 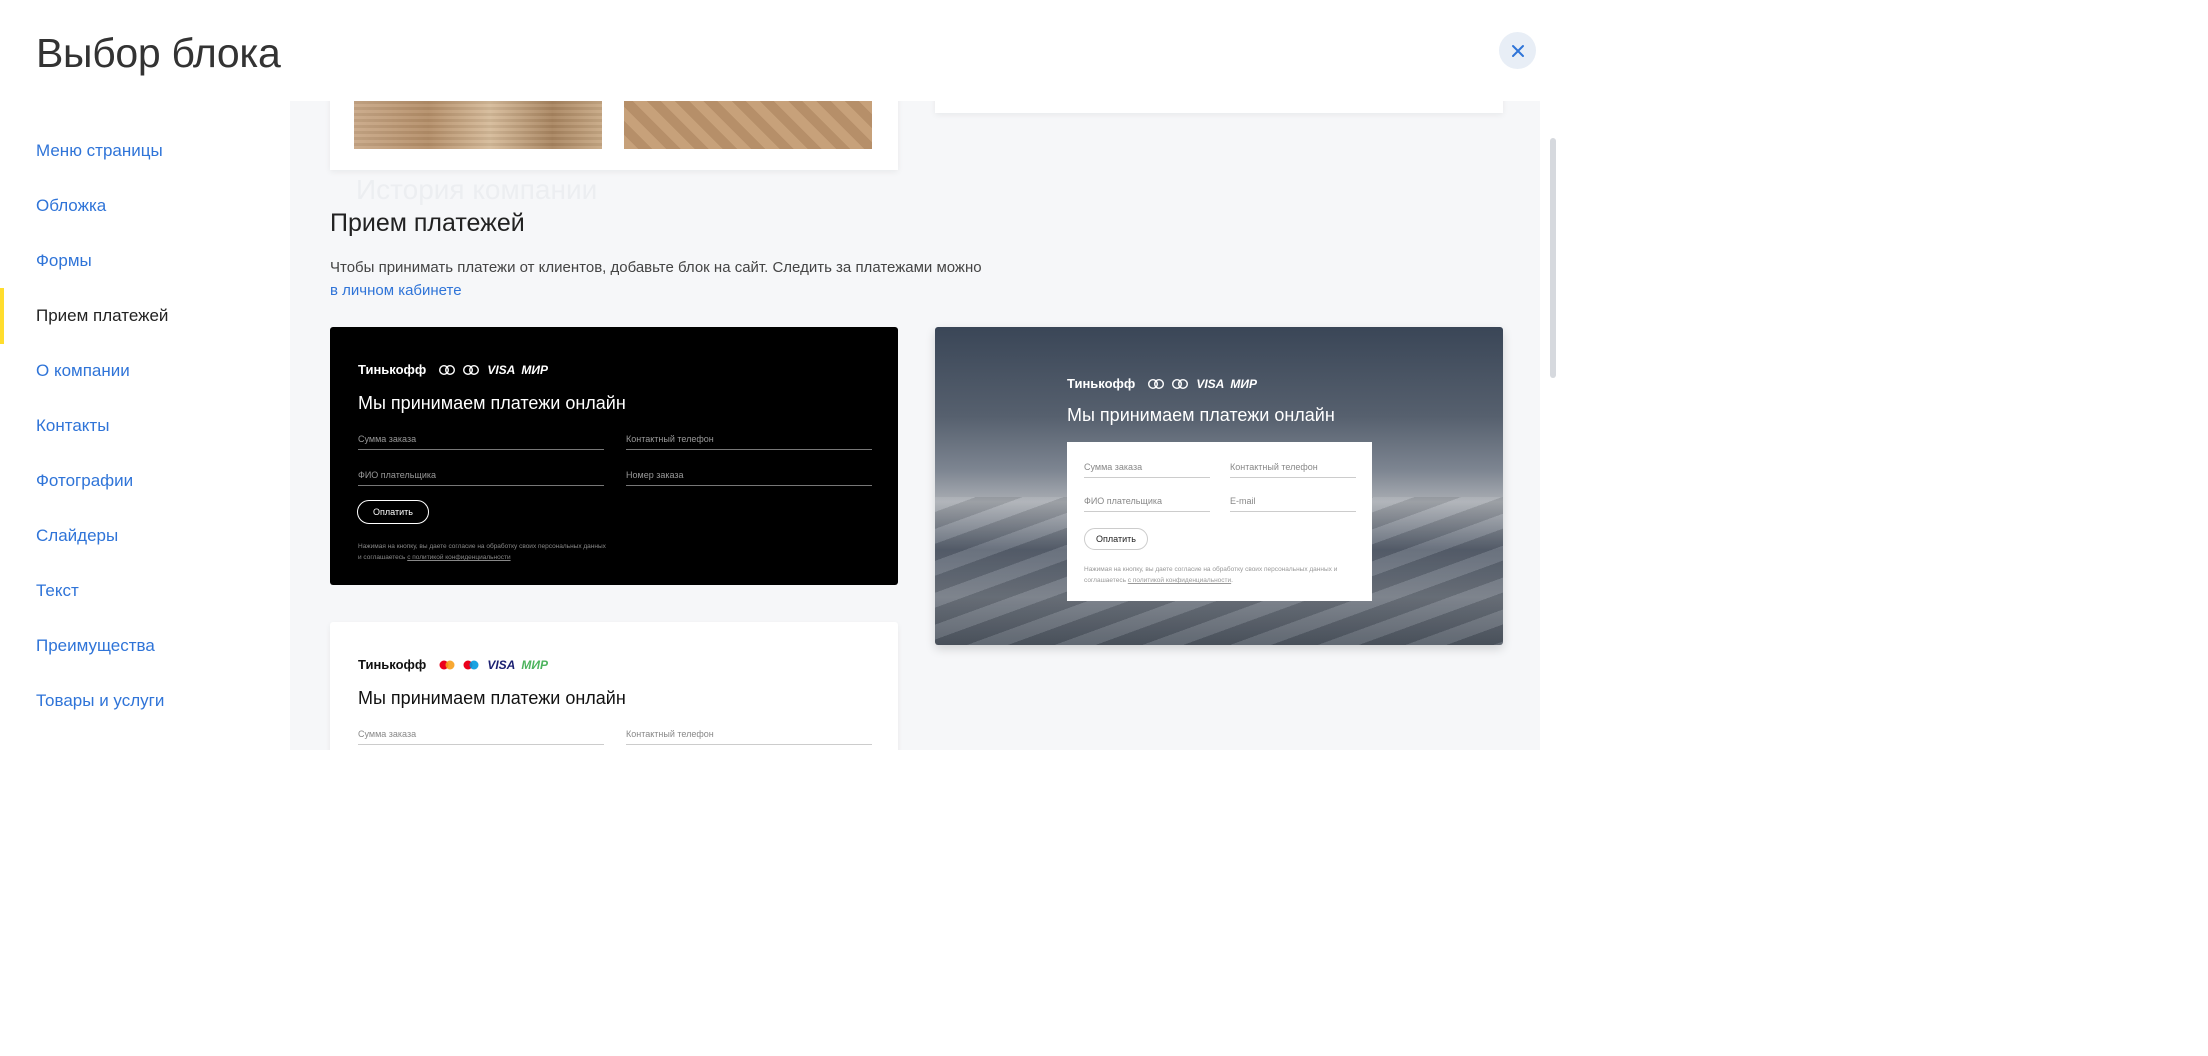 I want to click on personal-account-link: в личном кабинете, so click(x=396, y=290).